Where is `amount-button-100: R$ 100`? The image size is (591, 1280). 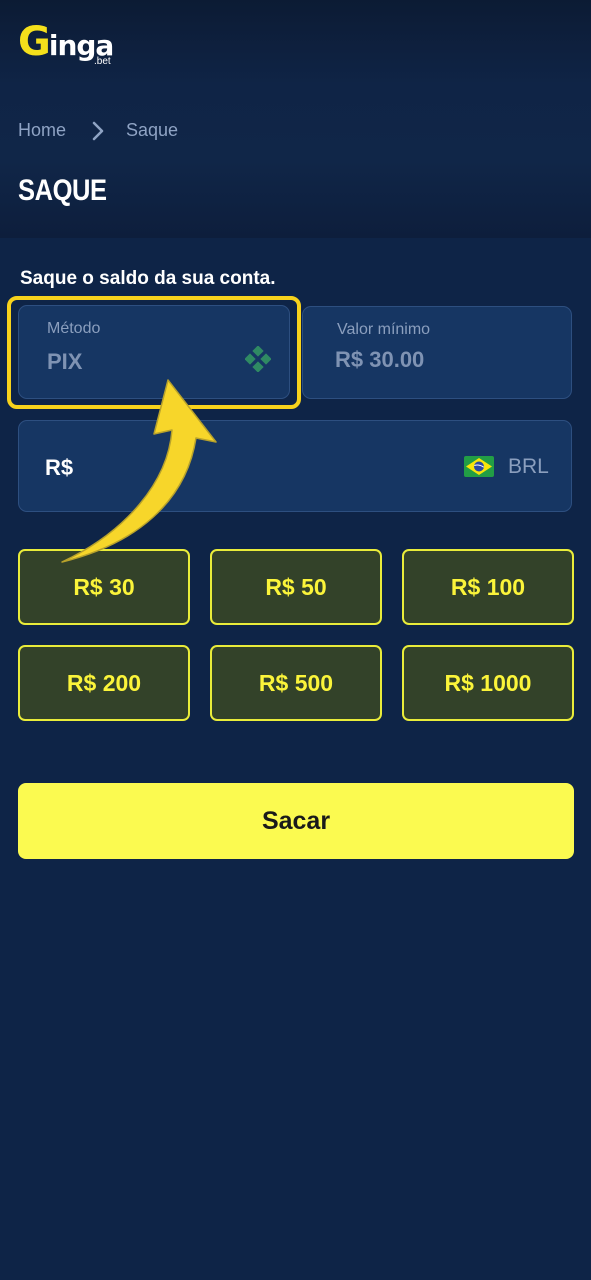 amount-button-100: R$ 100 is located at coordinates (488, 587).